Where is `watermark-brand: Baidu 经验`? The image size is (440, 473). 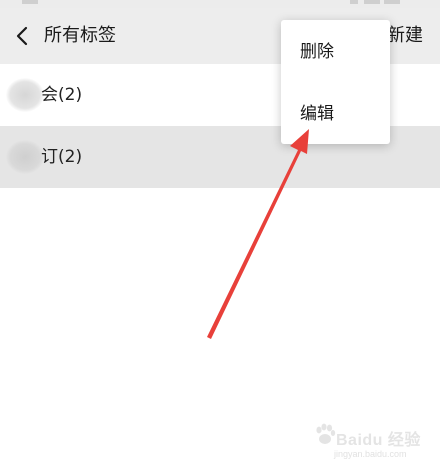
watermark-brand: Baidu 经验 is located at coordinates (378, 440).